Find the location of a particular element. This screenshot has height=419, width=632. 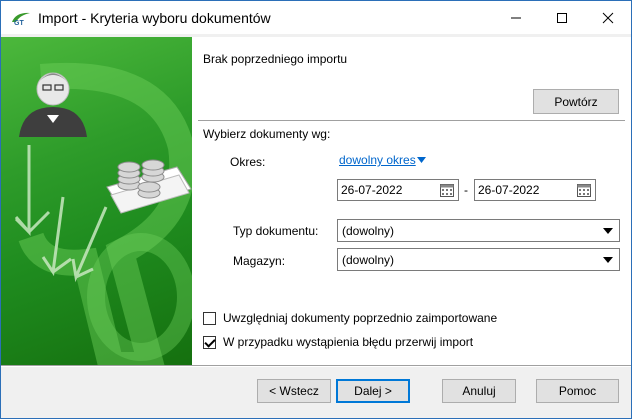

section-divider is located at coordinates (411, 121).